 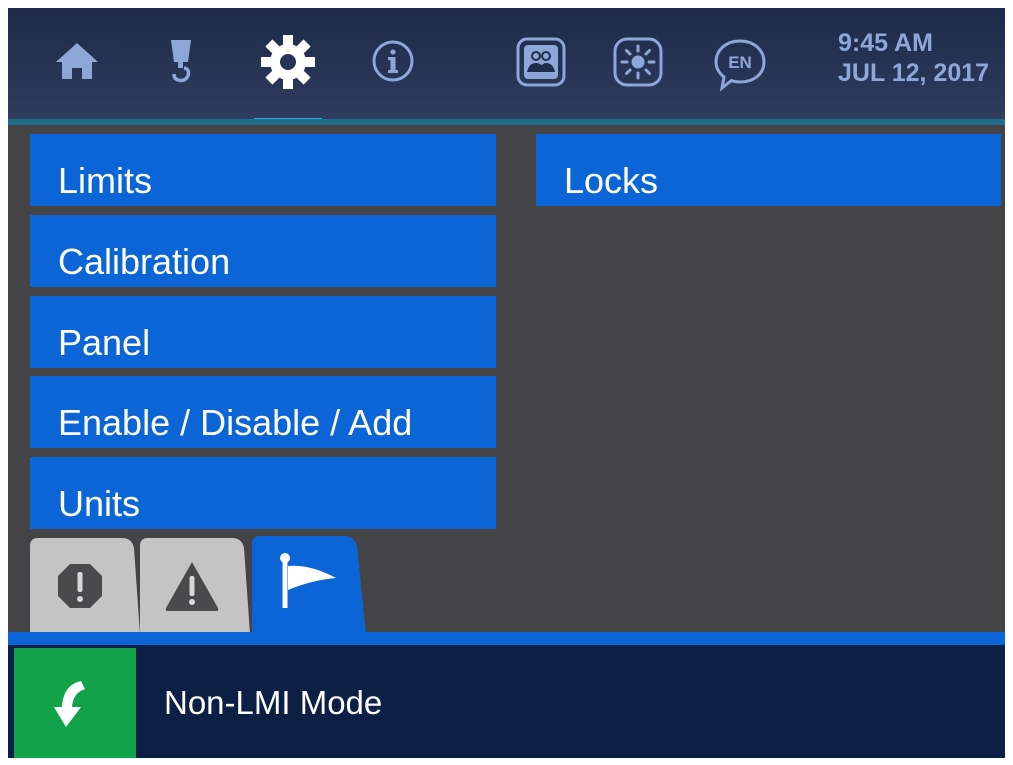 I want to click on menu-item-label: Enable / Disable / Add, so click(x=235, y=422).